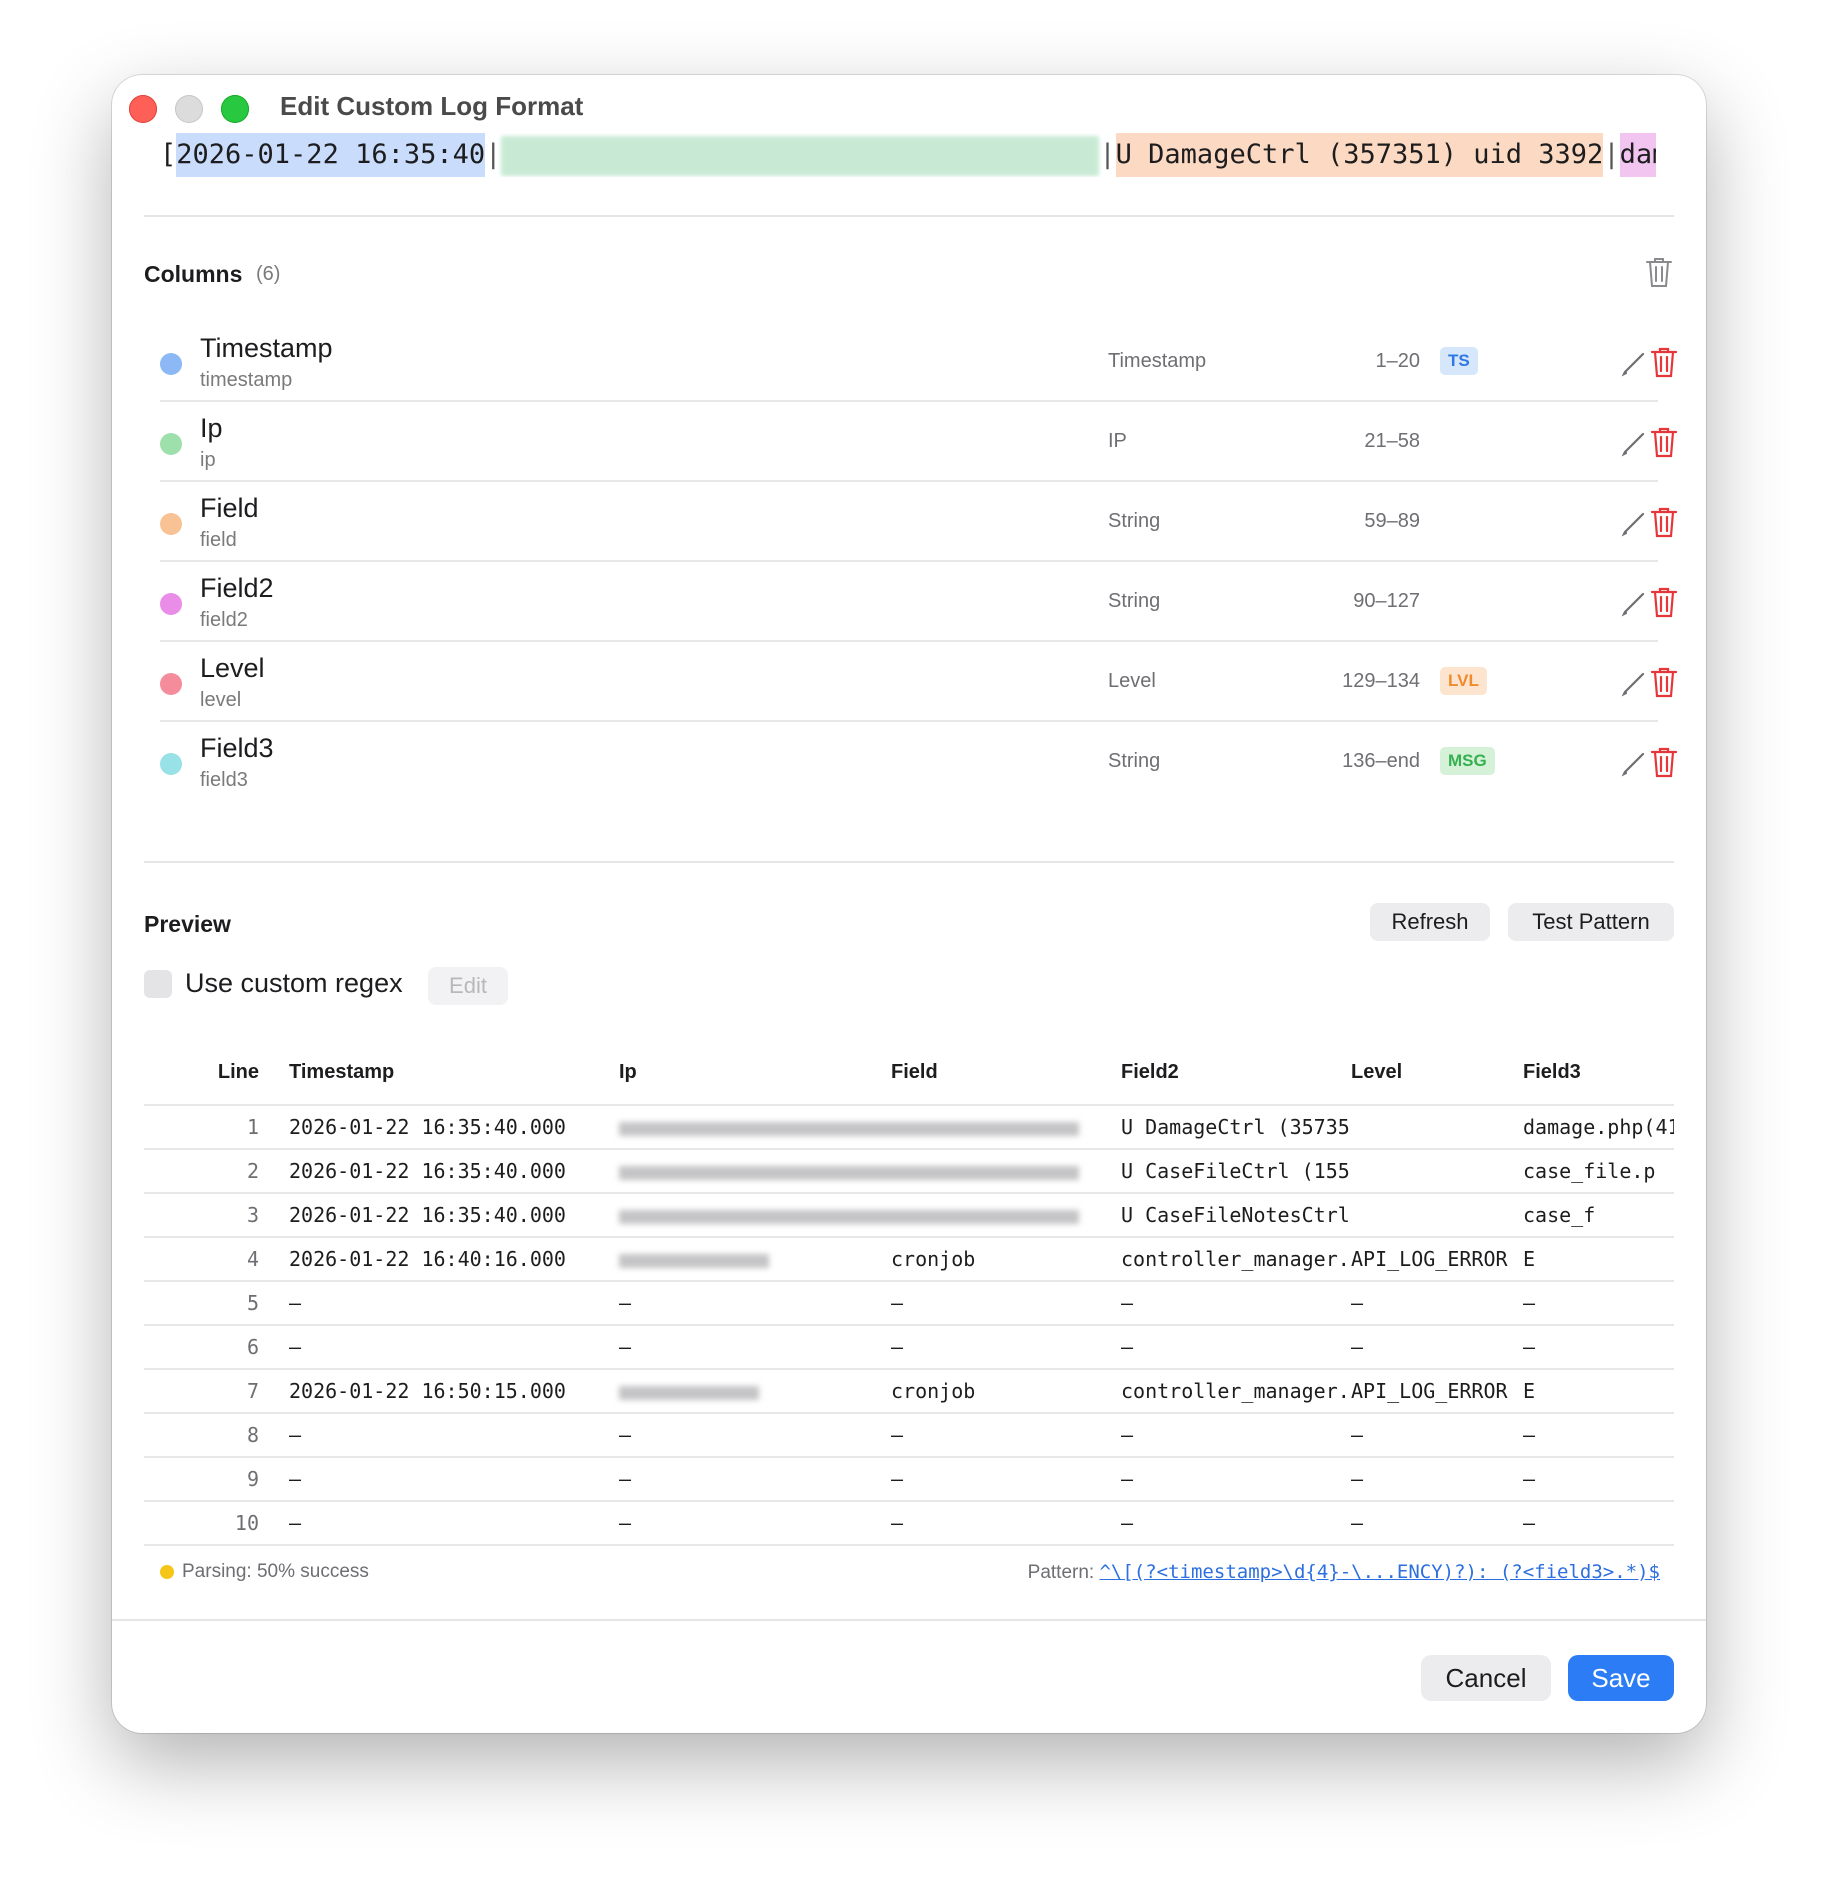  Describe the element at coordinates (1157, 361) in the screenshot. I see `column-type: Timestamp` at that location.